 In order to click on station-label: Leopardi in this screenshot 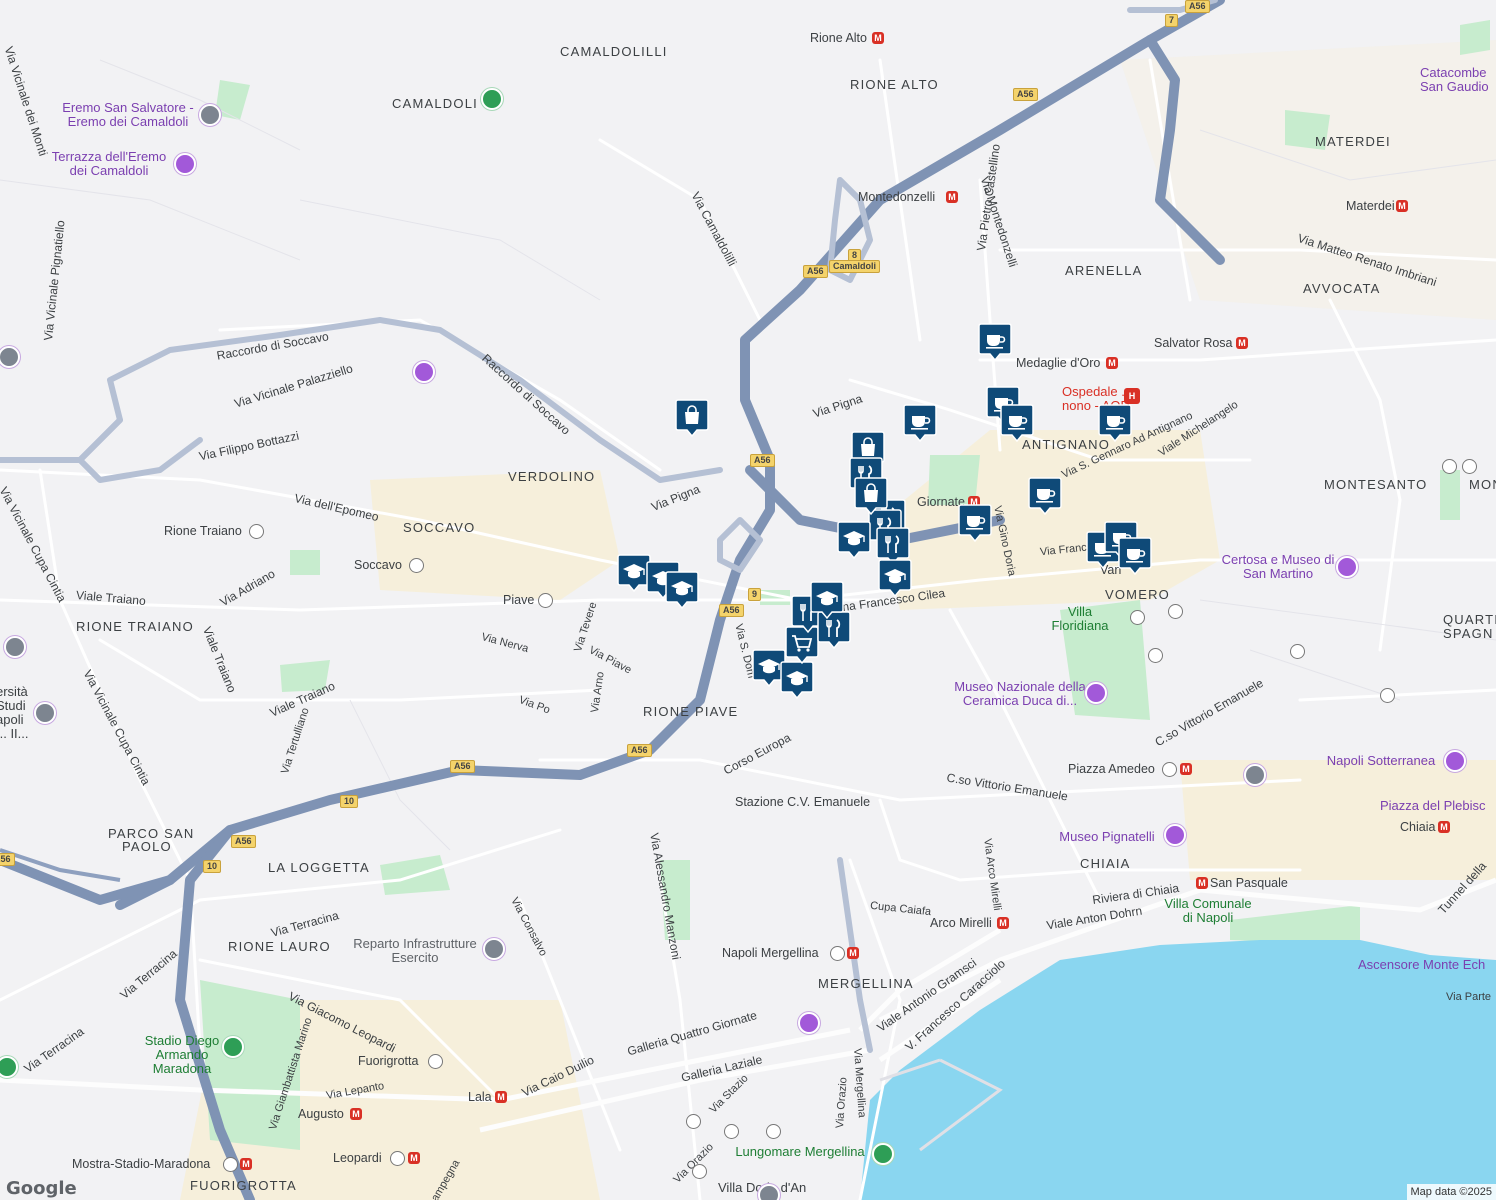, I will do `click(357, 1158)`.